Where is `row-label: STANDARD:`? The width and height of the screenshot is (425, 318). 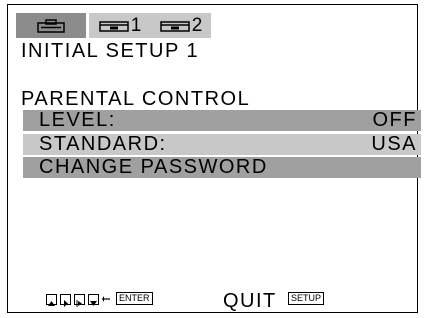 row-label: STANDARD: is located at coordinates (103, 144).